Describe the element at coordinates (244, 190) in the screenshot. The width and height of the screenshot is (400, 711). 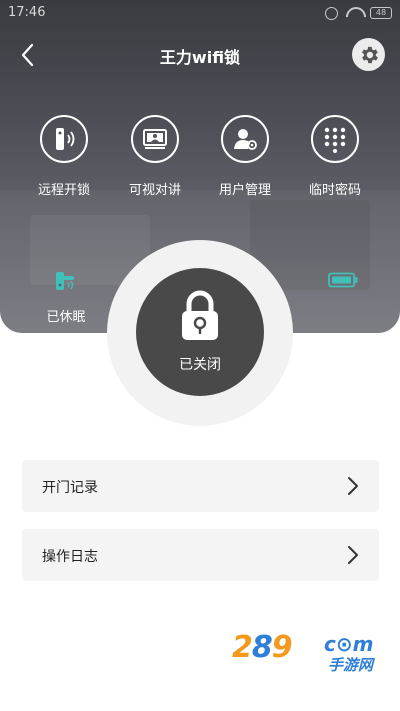
I see `user-management-label: 用户管理` at that location.